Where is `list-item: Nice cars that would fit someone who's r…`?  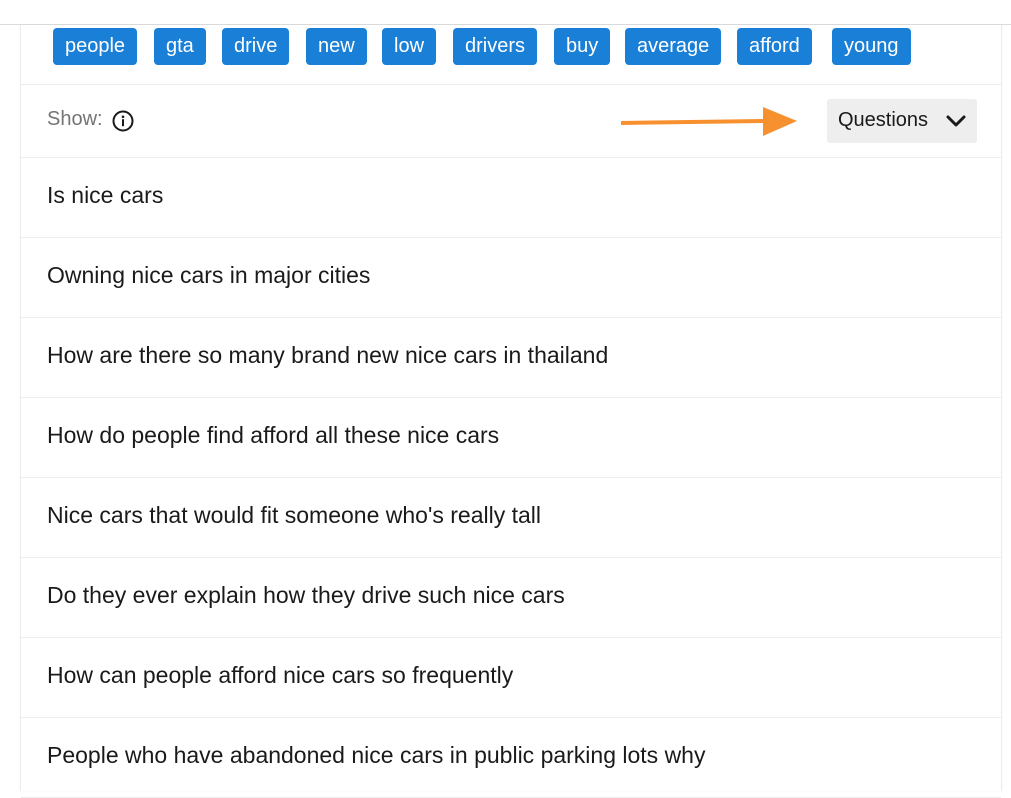 list-item: Nice cars that would fit someone who's r… is located at coordinates (511, 518).